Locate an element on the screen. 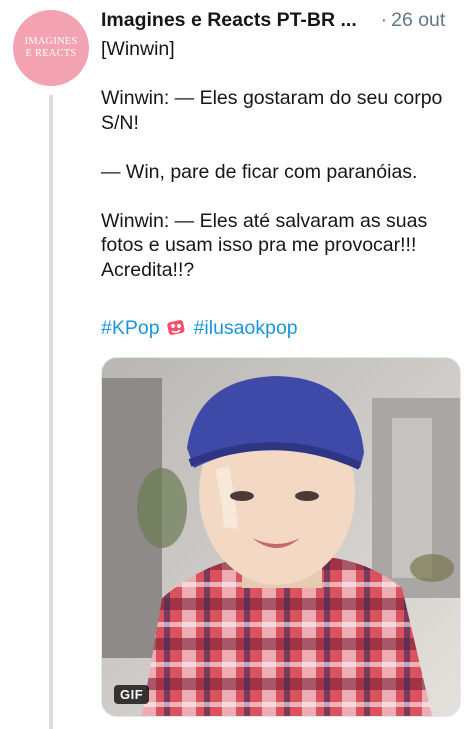 This screenshot has height=729, width=474. thread-line is located at coordinates (51, 412).